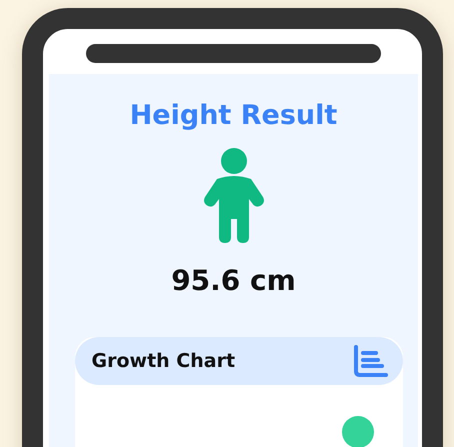 This screenshot has width=454, height=447. I want to click on child-icon, so click(233, 195).